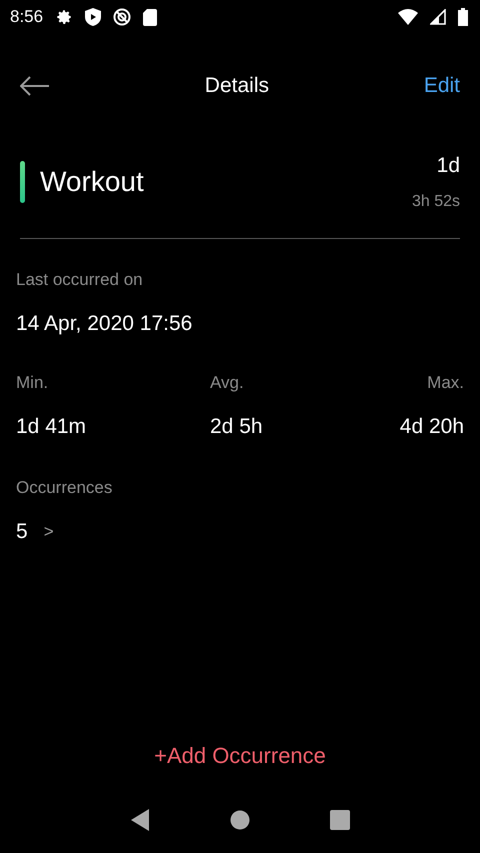  Describe the element at coordinates (436, 166) in the screenshot. I see `elapsed-days: 1d` at that location.